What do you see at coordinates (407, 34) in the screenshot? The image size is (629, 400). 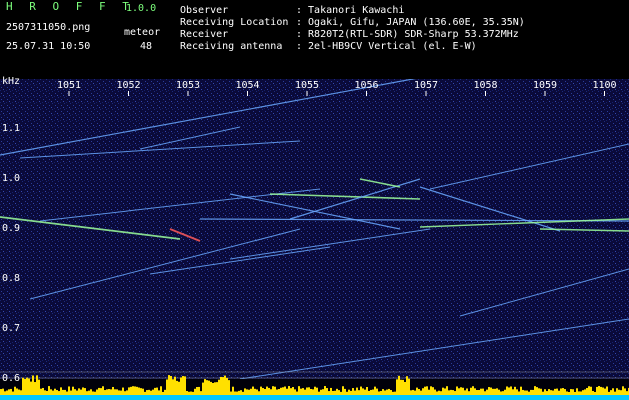 I see `info-value-receiver: : R820T2(RTL-SDR) SDR-Sharp 53.372MHz` at bounding box center [407, 34].